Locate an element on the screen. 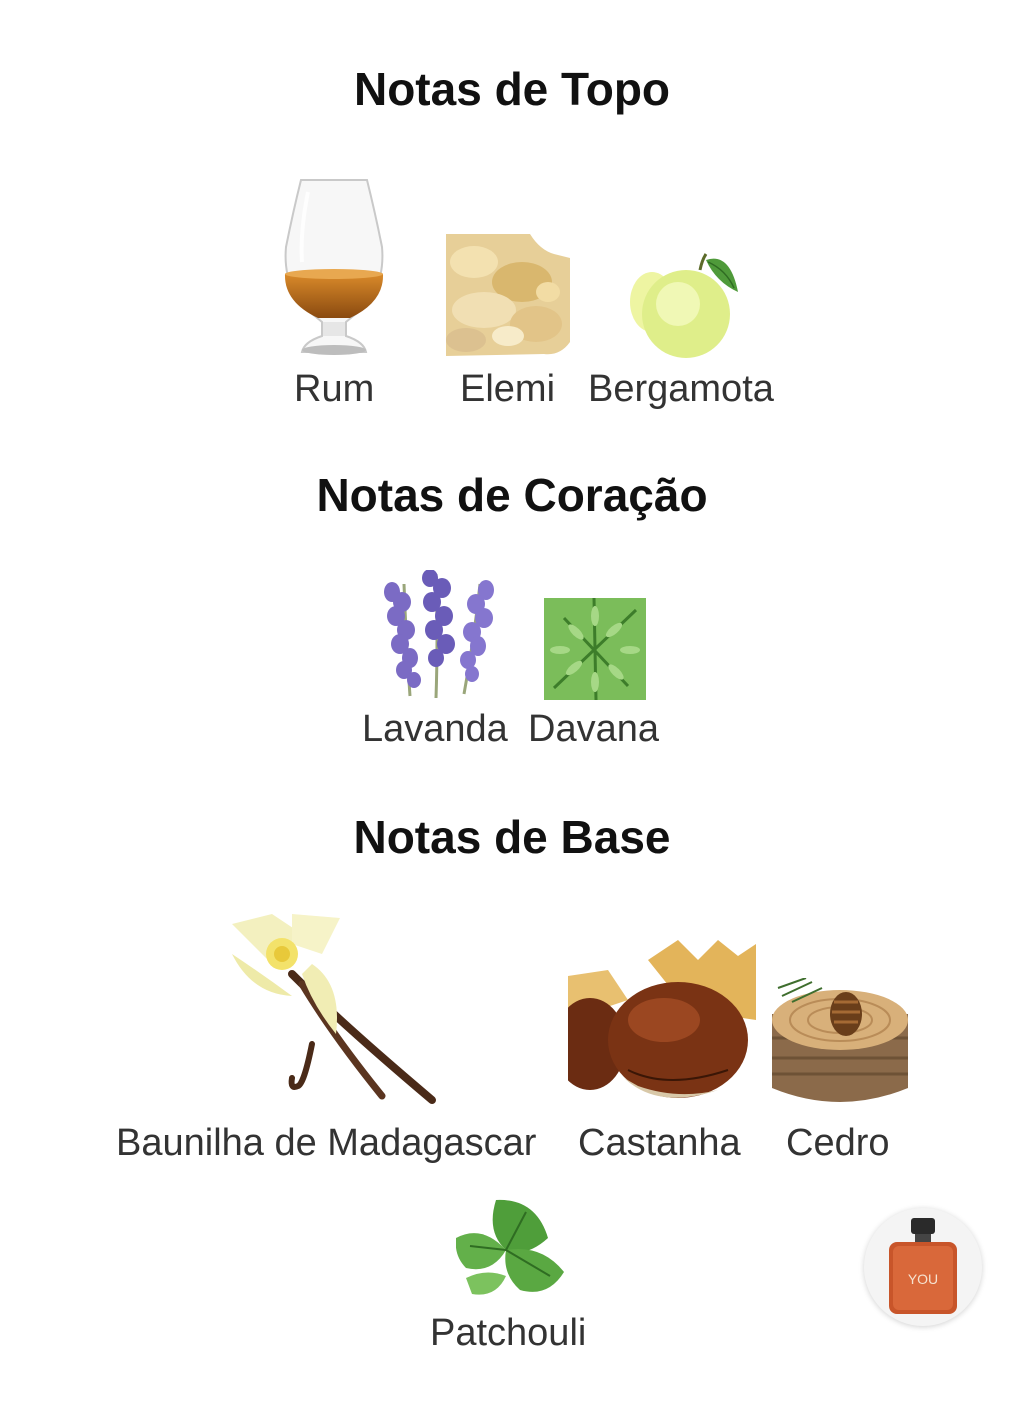 The image size is (1024, 1418). elemi-resin-icon is located at coordinates (508, 295).